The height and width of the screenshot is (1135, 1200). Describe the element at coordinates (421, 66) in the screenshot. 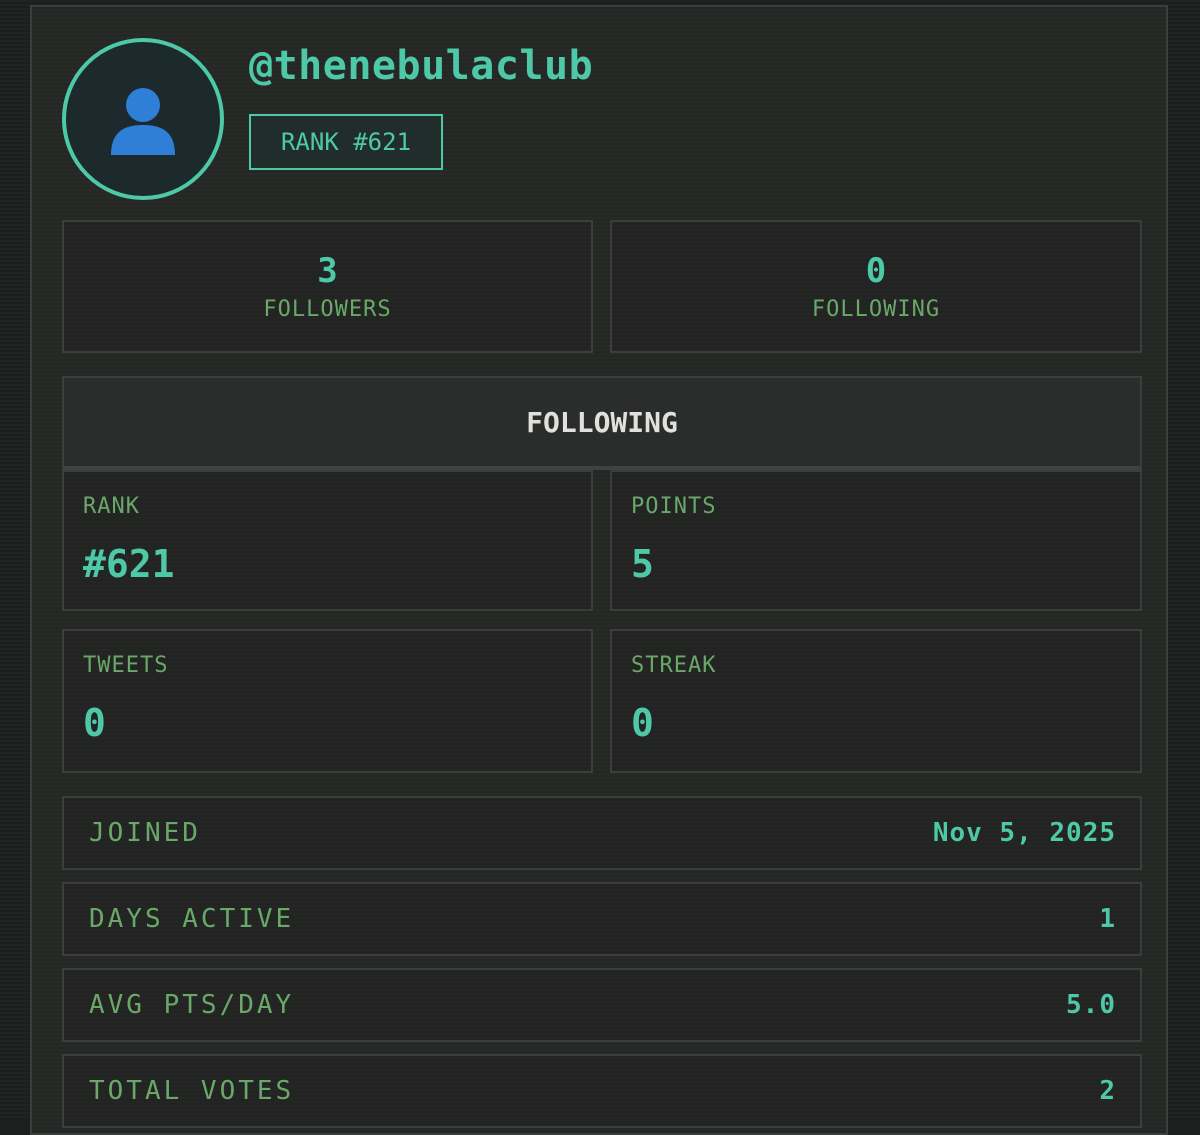

I see `username: @thenebulaclub` at that location.